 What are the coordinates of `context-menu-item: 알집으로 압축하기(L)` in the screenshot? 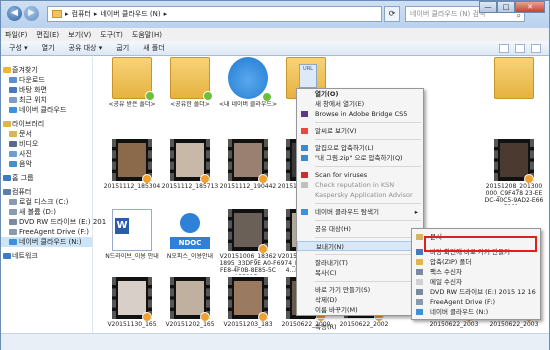 It's located at (360, 148).